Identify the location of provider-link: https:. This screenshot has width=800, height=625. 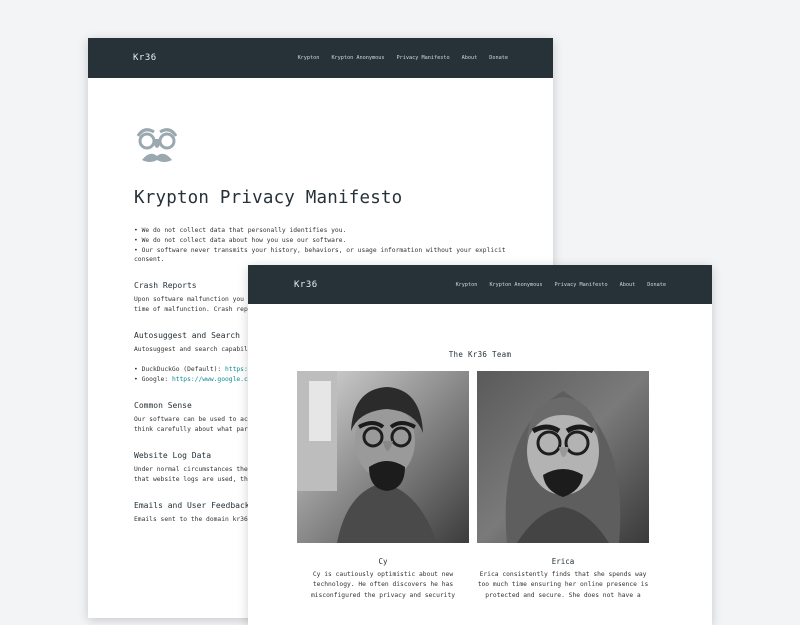
(236, 369).